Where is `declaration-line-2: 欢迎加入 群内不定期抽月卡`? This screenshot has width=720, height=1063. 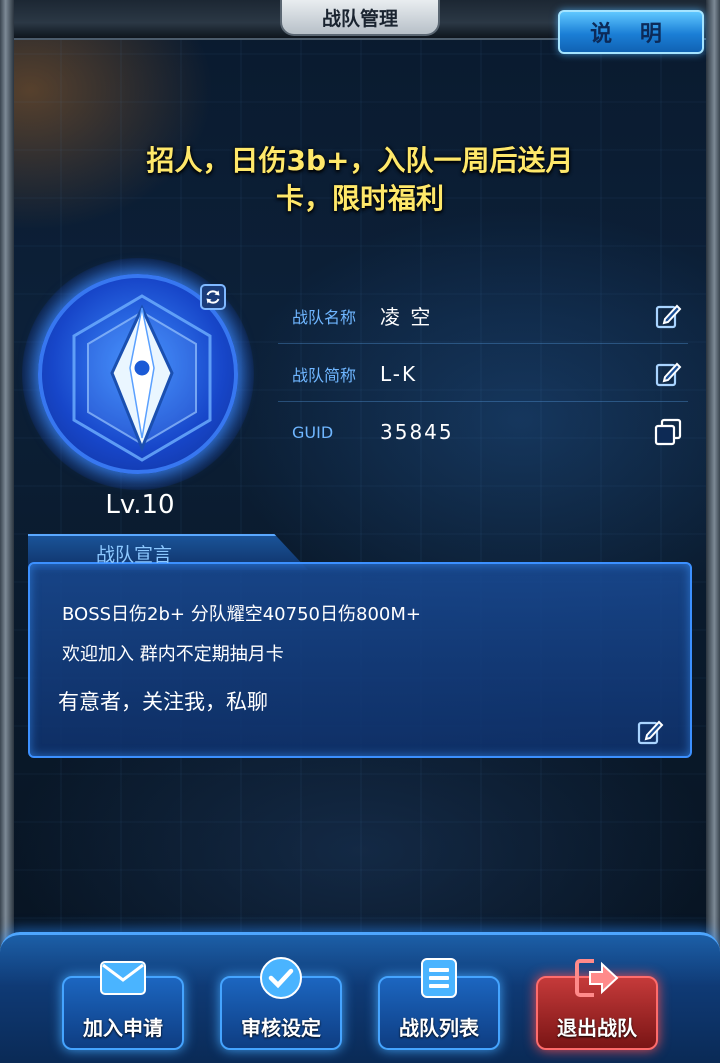
declaration-line-2: 欢迎加入 群内不定期抽月卡 is located at coordinates (173, 654).